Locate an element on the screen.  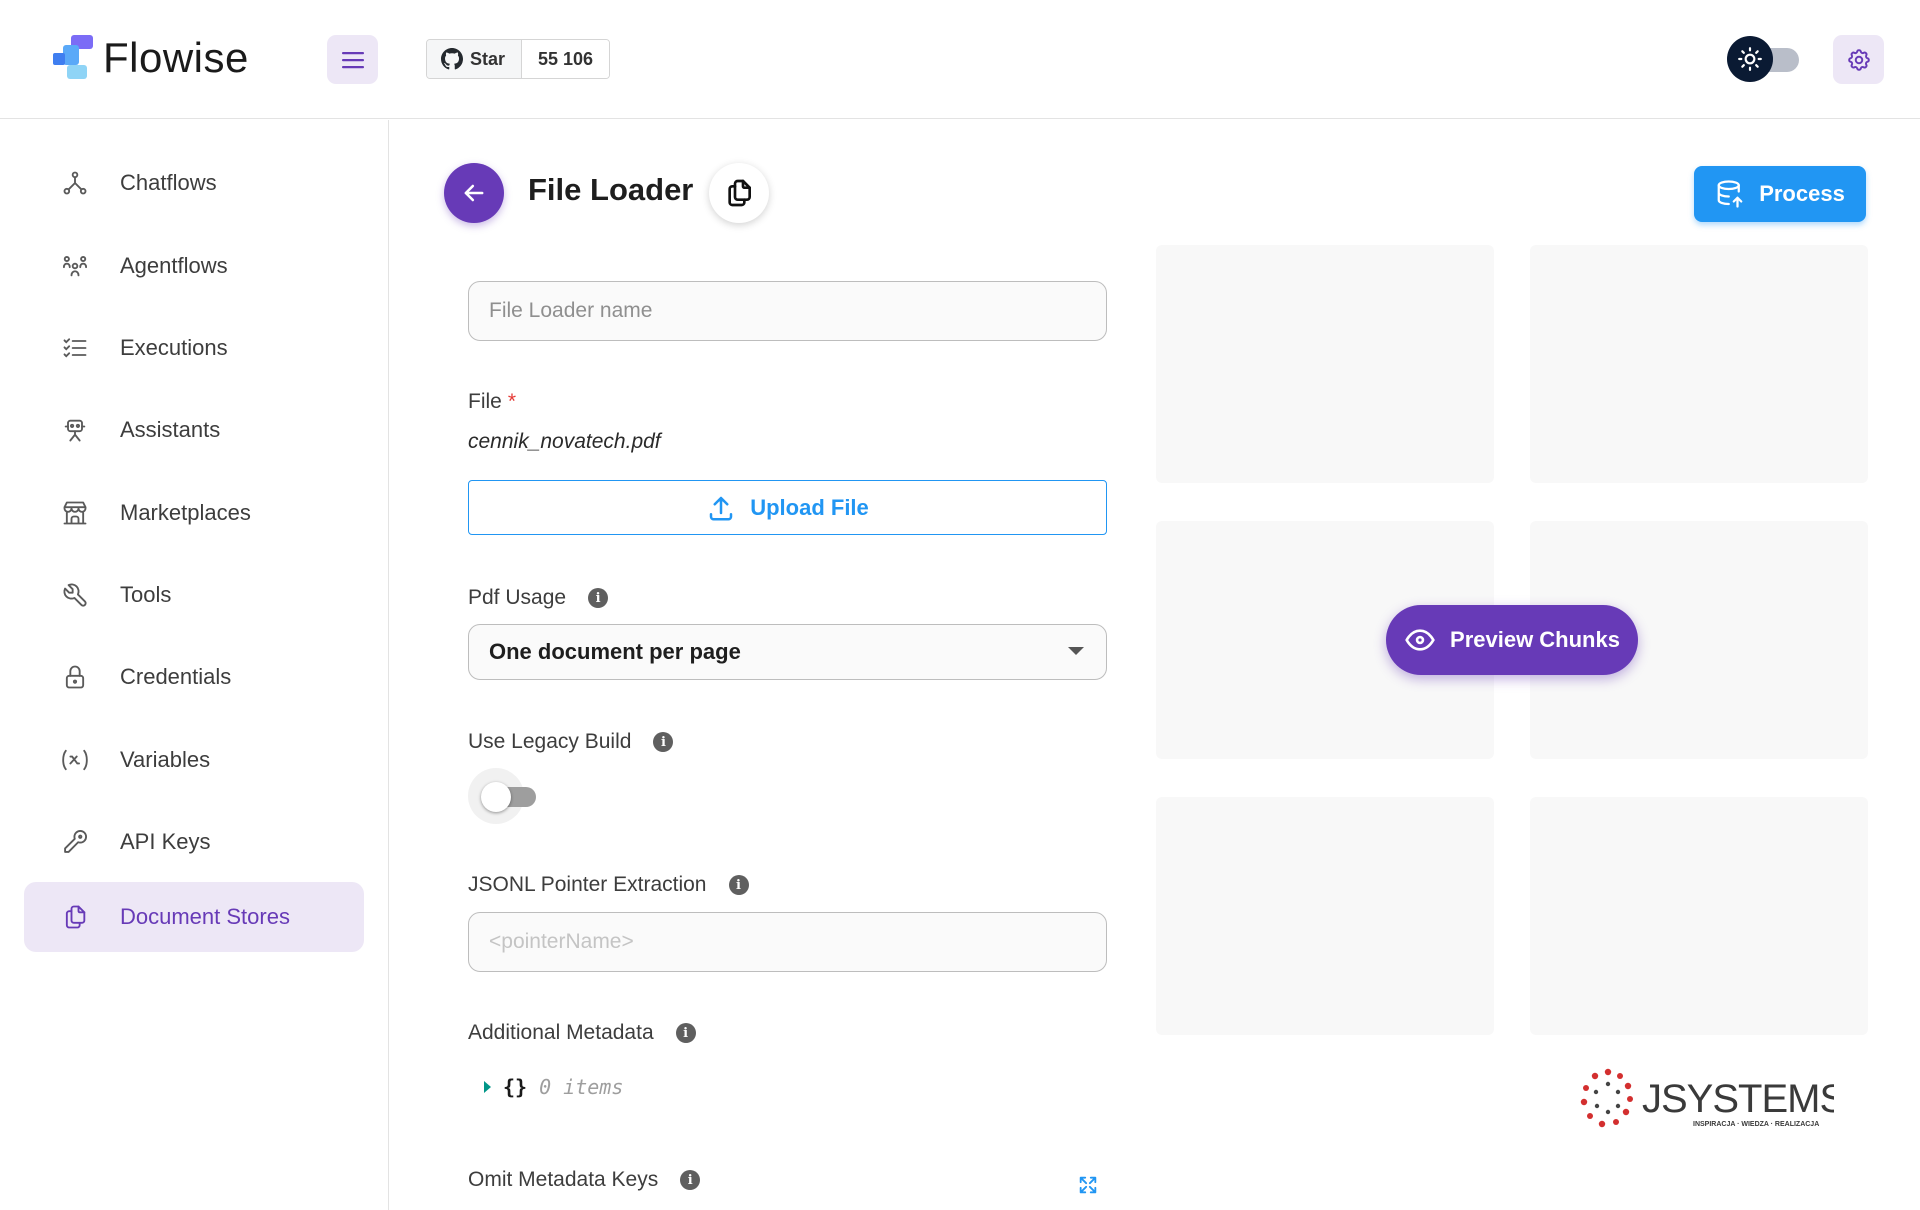
sidebar-item-api-keys: API Keys is located at coordinates (194, 842).